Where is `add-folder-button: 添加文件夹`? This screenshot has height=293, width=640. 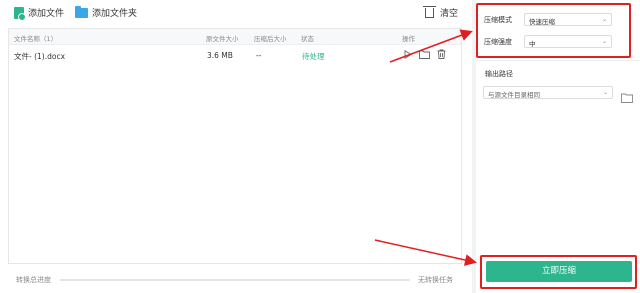
add-folder-button: 添加文件夹 is located at coordinates (106, 12).